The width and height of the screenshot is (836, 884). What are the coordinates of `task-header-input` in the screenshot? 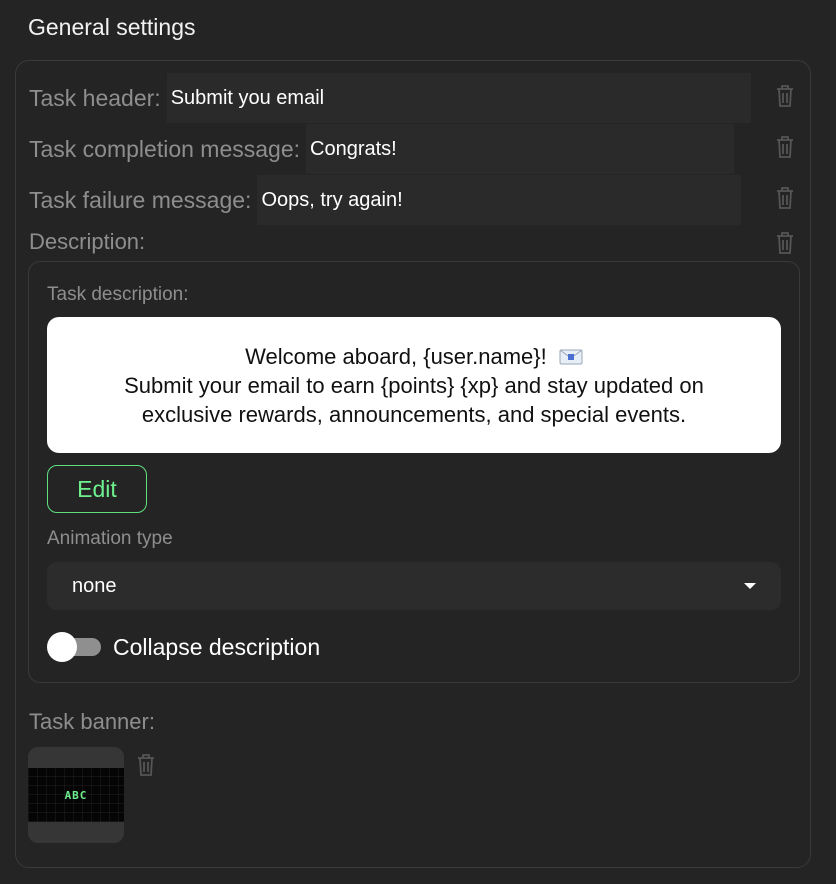 It's located at (458, 98).